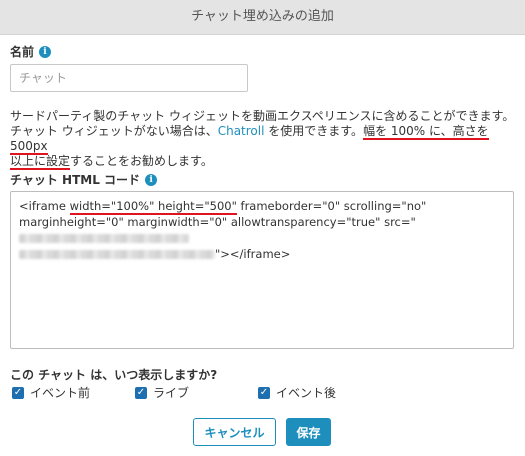 This screenshot has width=525, height=456. Describe the element at coordinates (129, 78) in the screenshot. I see `name-input` at that location.